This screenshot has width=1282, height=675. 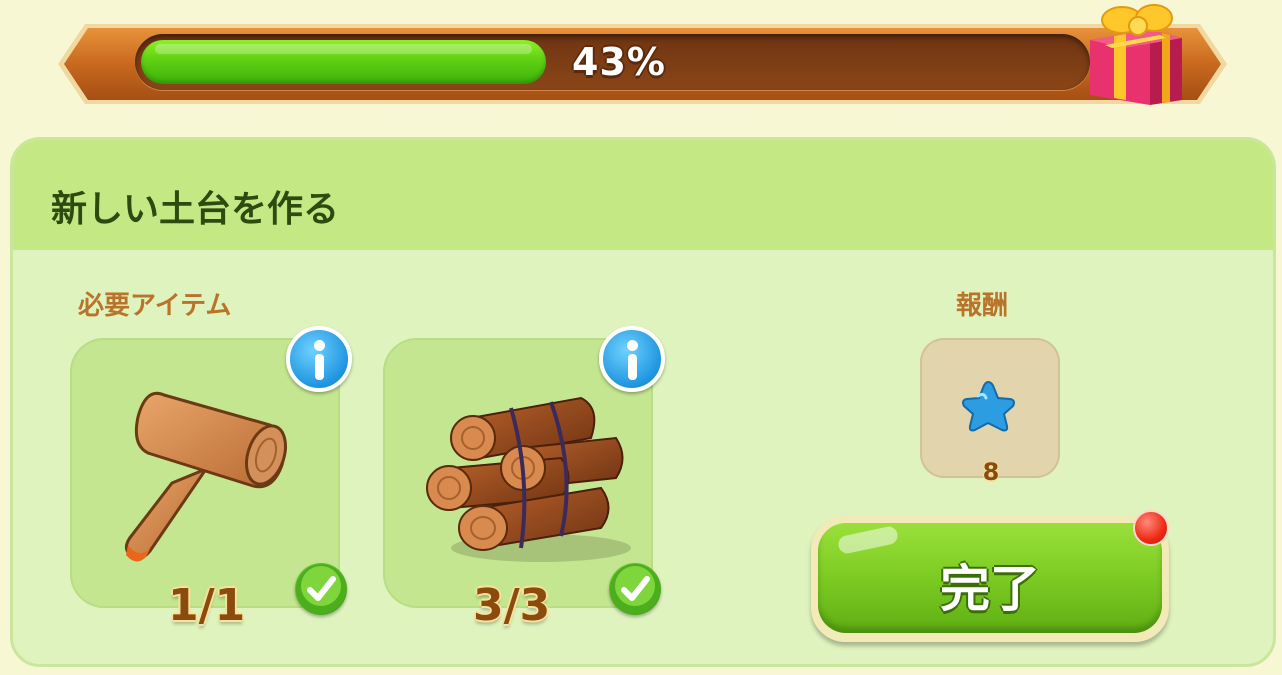 I want to click on lumber-bundle-icon, so click(x=528, y=479).